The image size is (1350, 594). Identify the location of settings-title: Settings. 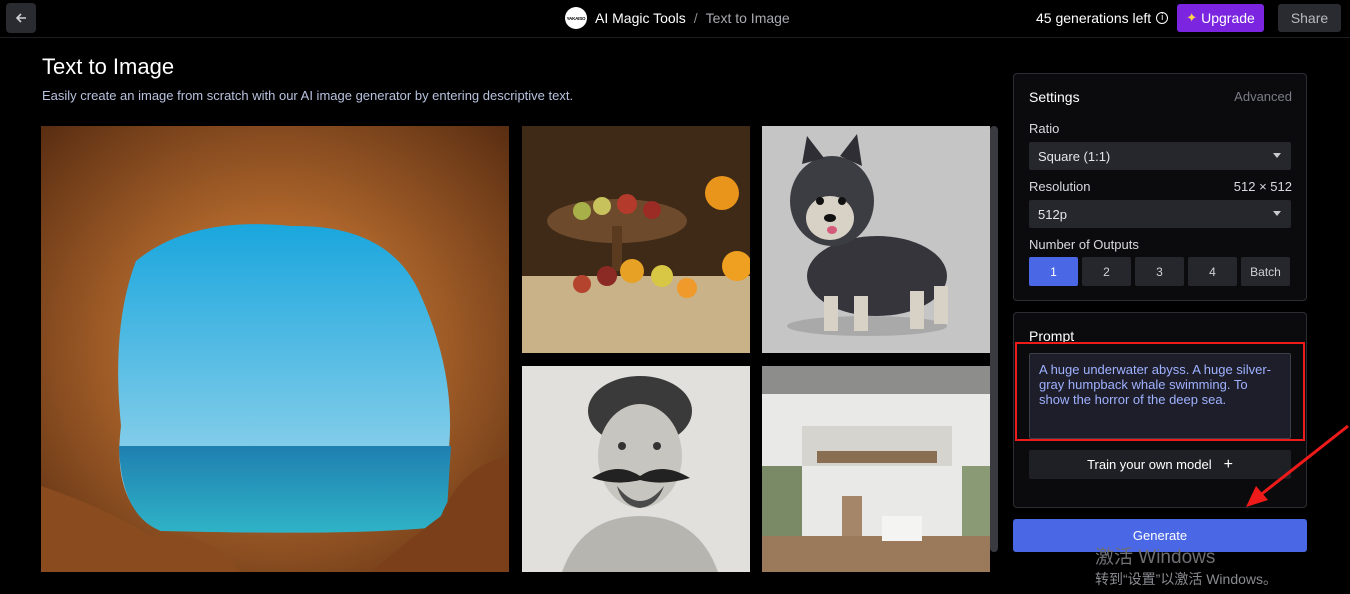
(1054, 97).